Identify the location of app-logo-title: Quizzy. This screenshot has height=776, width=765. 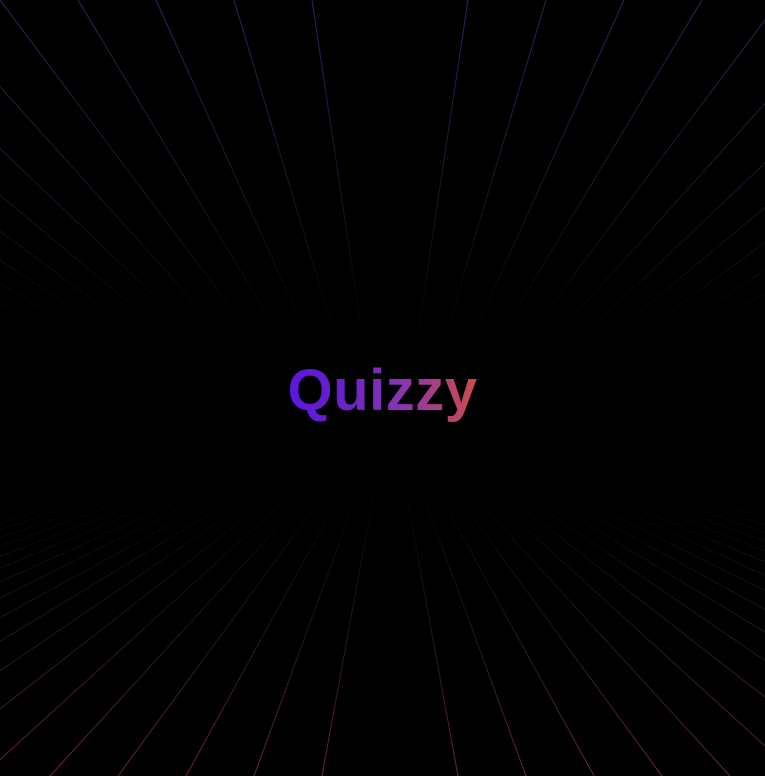
(383, 391).